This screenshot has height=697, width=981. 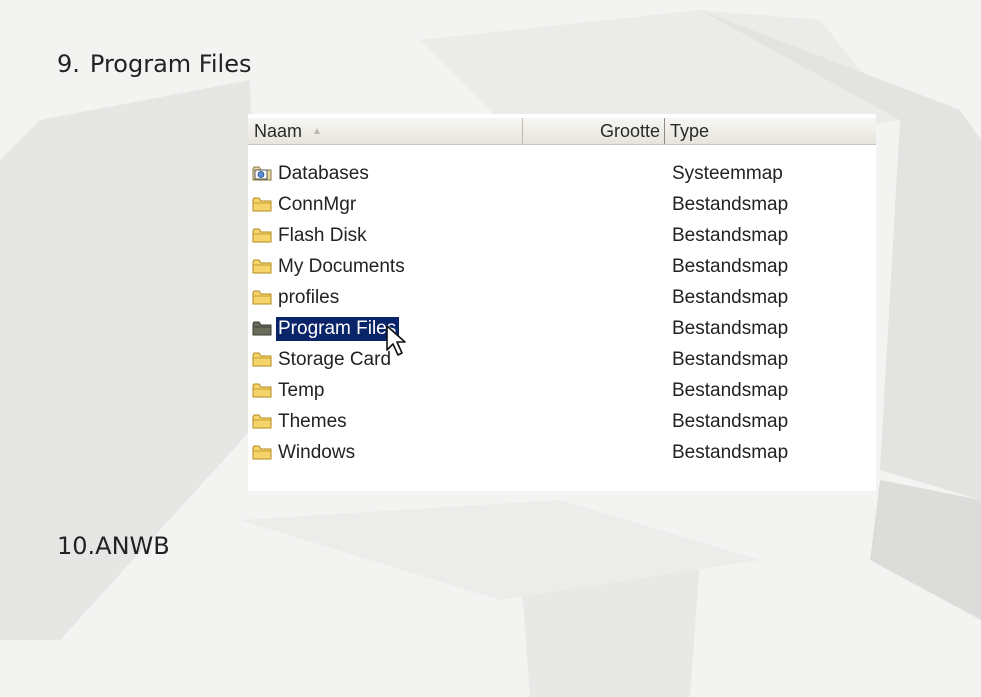 I want to click on file-name: My Documents, so click(x=341, y=266).